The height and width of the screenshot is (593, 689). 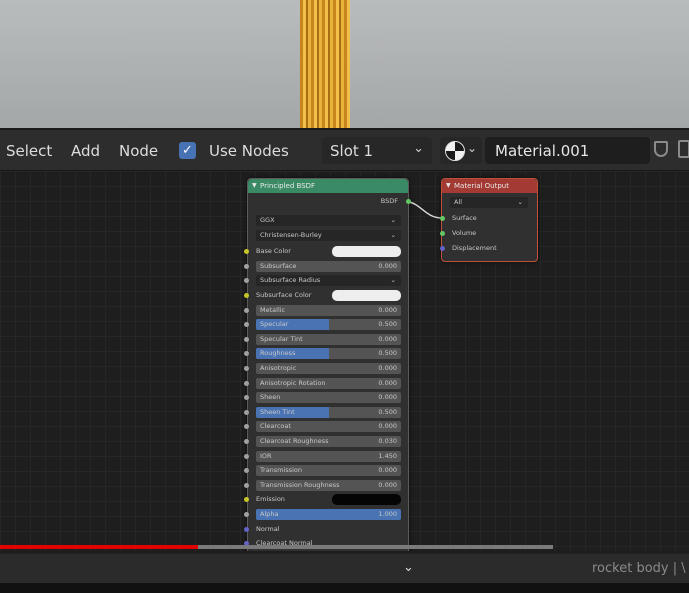 What do you see at coordinates (29, 151) in the screenshot?
I see `menu-select: Select` at bounding box center [29, 151].